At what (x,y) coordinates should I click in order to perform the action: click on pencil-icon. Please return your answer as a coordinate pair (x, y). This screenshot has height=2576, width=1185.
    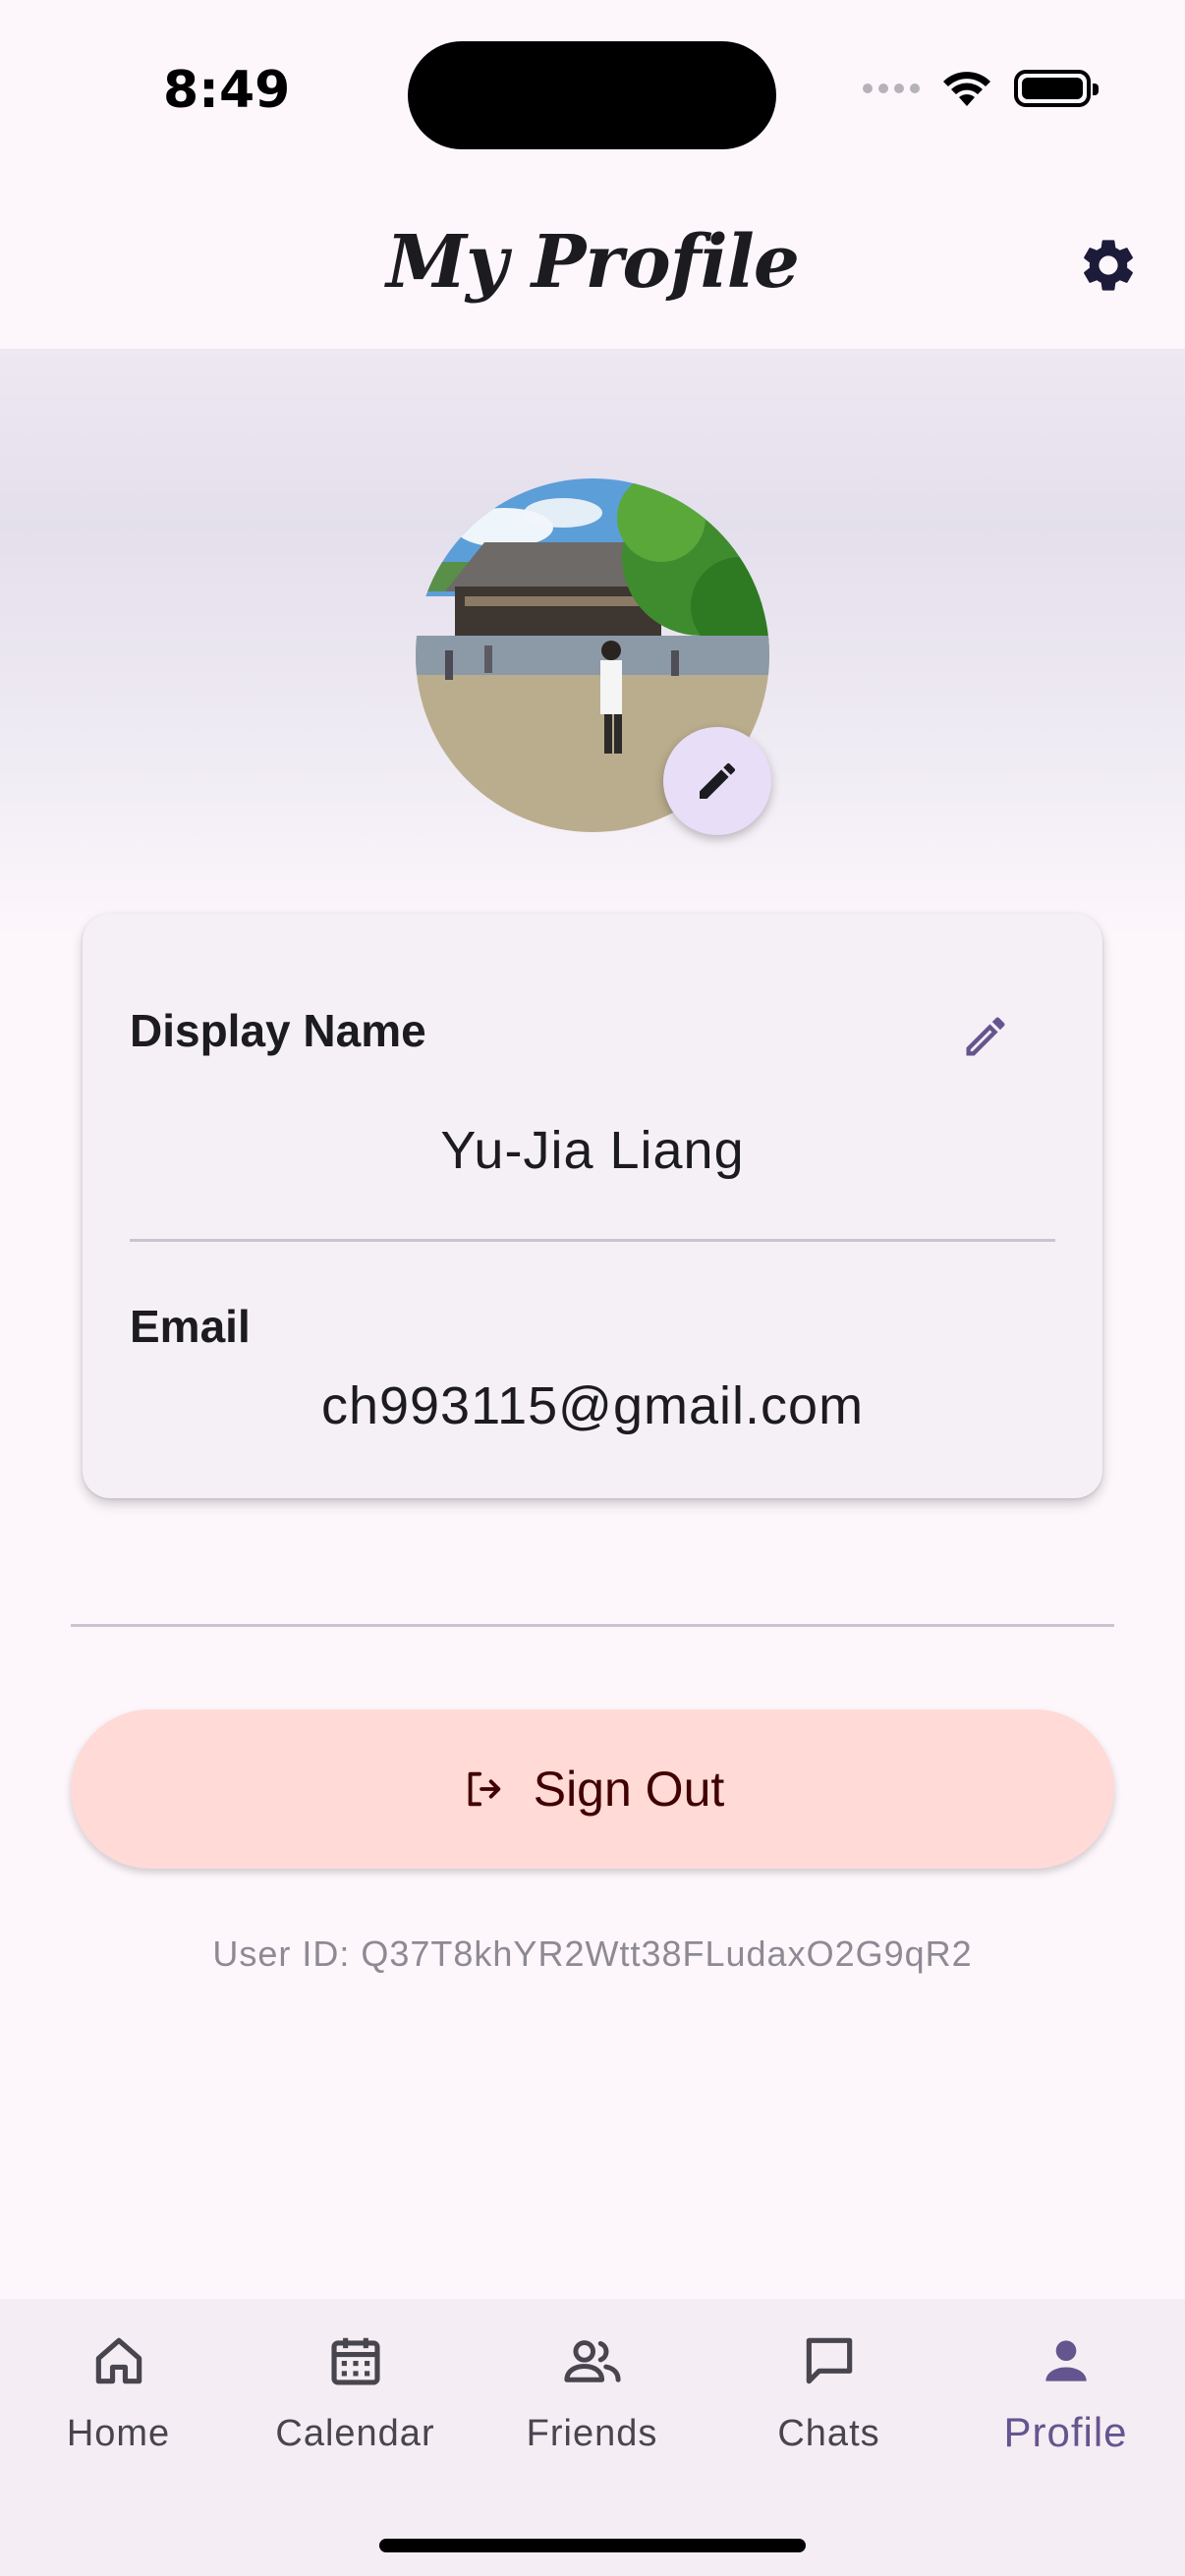
    Looking at the image, I should click on (718, 780).